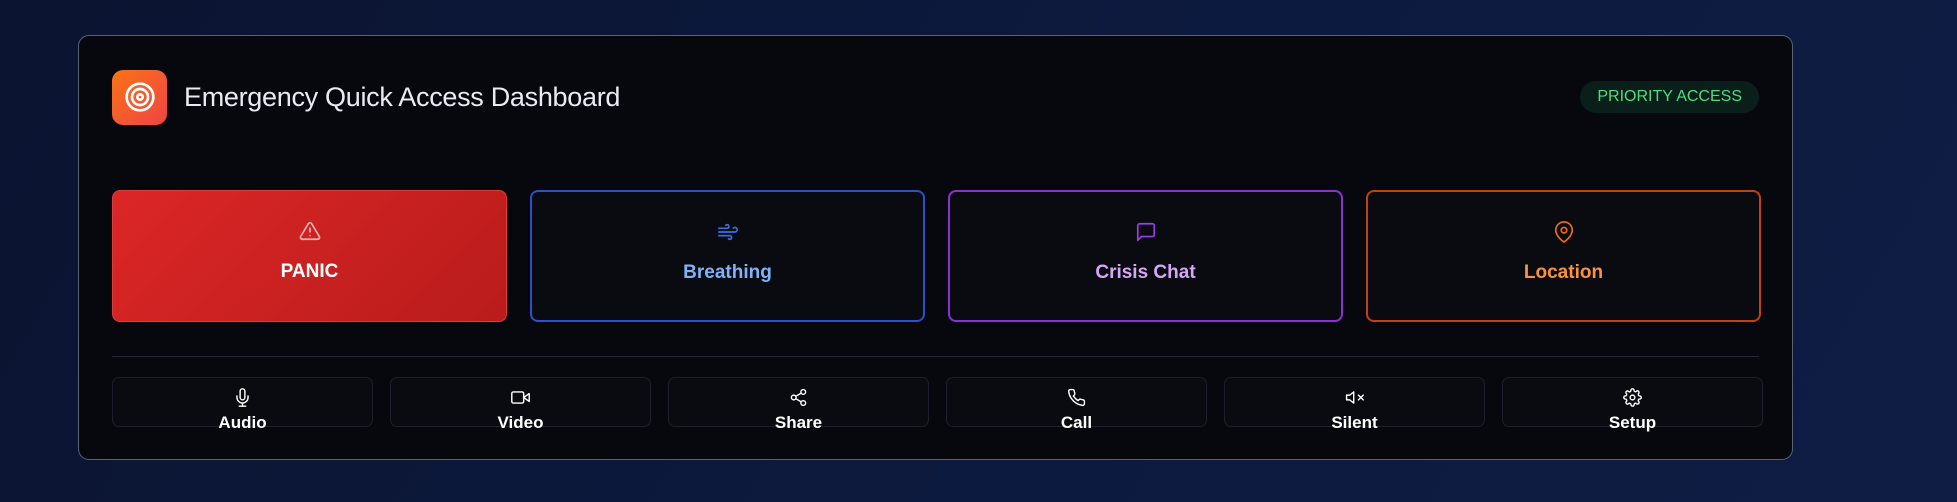 Image resolution: width=1957 pixels, height=502 pixels. Describe the element at coordinates (798, 422) in the screenshot. I see `share-label: Share` at that location.